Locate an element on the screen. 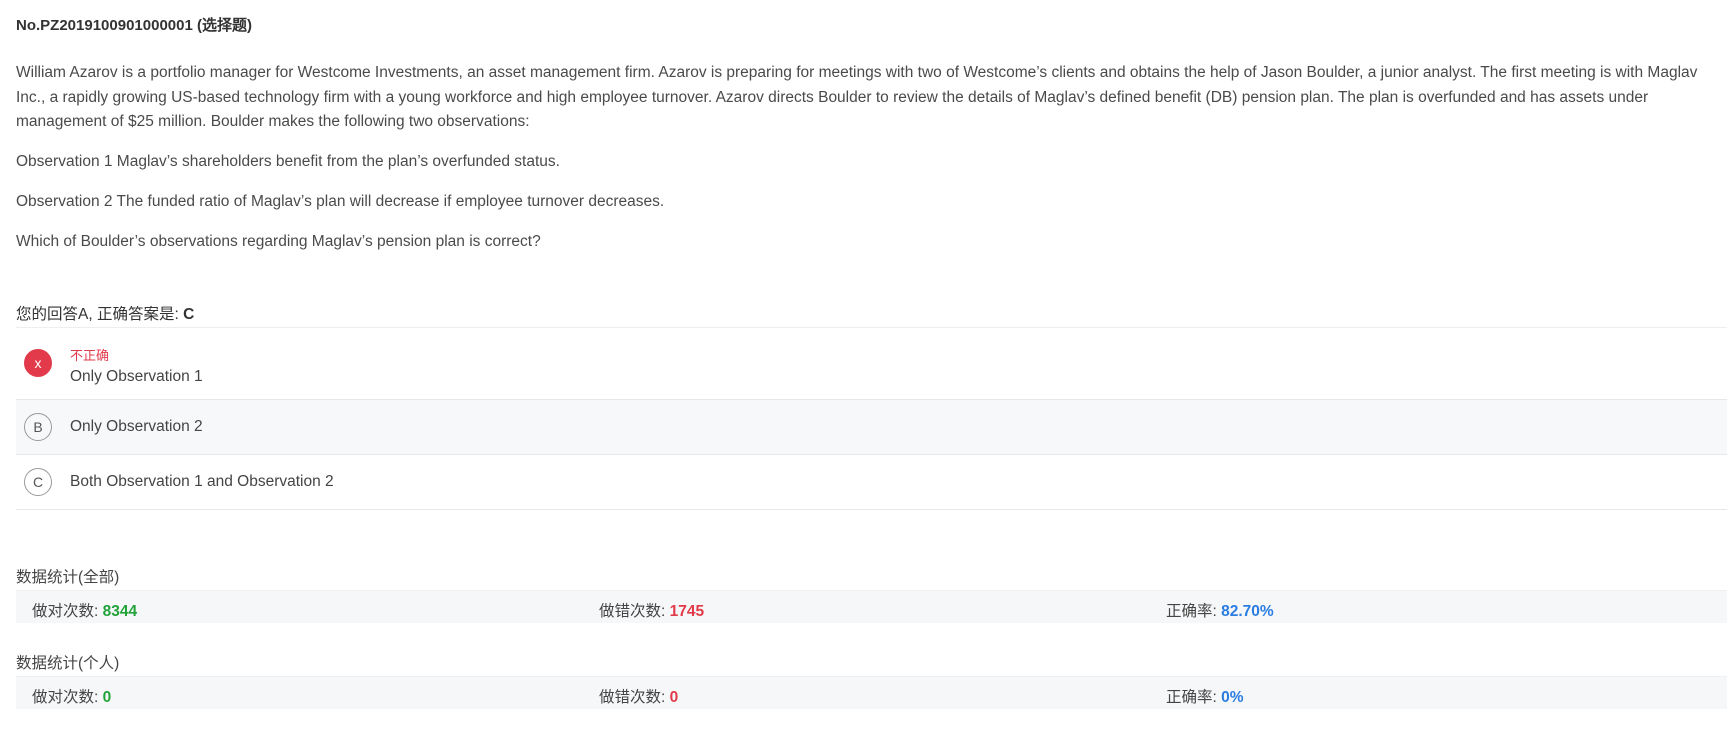 This screenshot has height=731, width=1734. stats-personal-correct-label: 做对次数: is located at coordinates (67, 697).